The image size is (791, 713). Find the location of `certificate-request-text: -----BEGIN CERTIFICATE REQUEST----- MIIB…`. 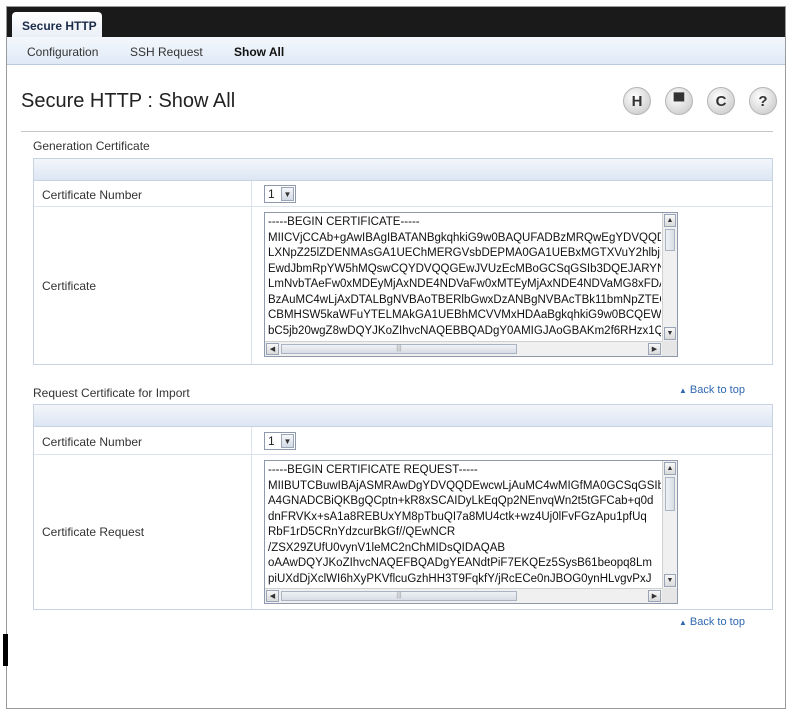

certificate-request-text: -----BEGIN CERTIFICATE REQUEST----- MIIB… is located at coordinates (464, 524).